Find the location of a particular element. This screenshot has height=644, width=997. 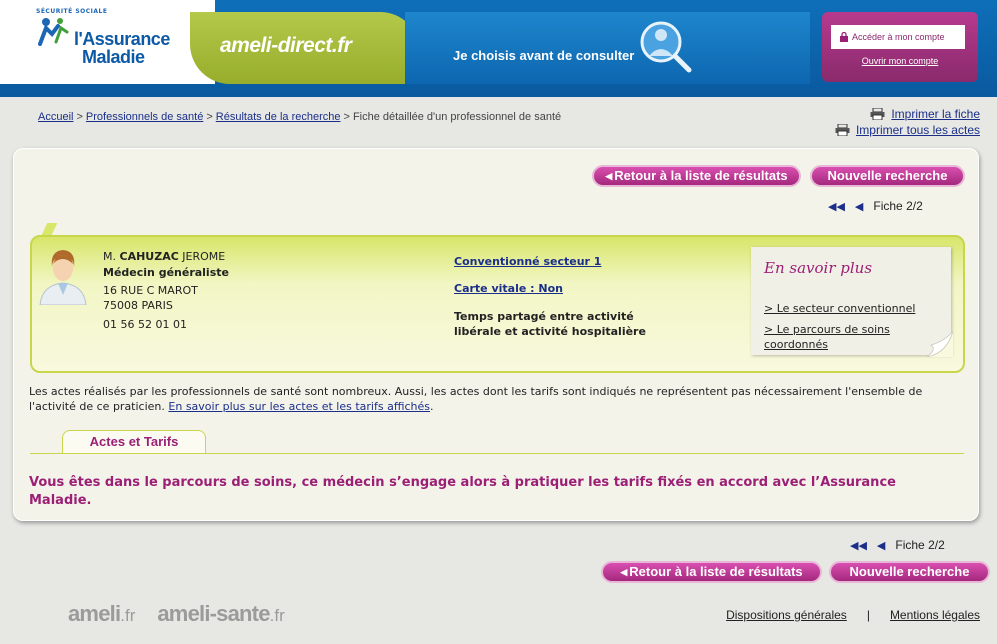

parcours-soins-link-line2: coordonnés is located at coordinates (796, 344).